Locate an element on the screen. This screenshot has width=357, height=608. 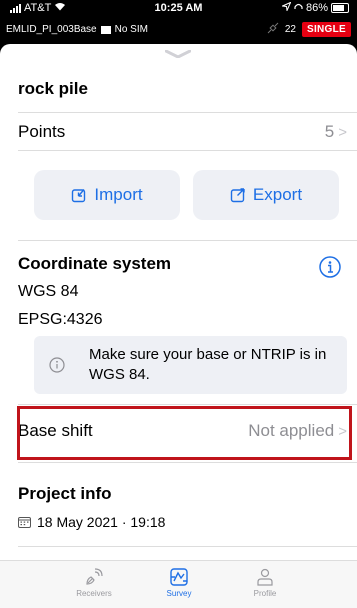
satellite-count: 22 is located at coordinates (290, 29).